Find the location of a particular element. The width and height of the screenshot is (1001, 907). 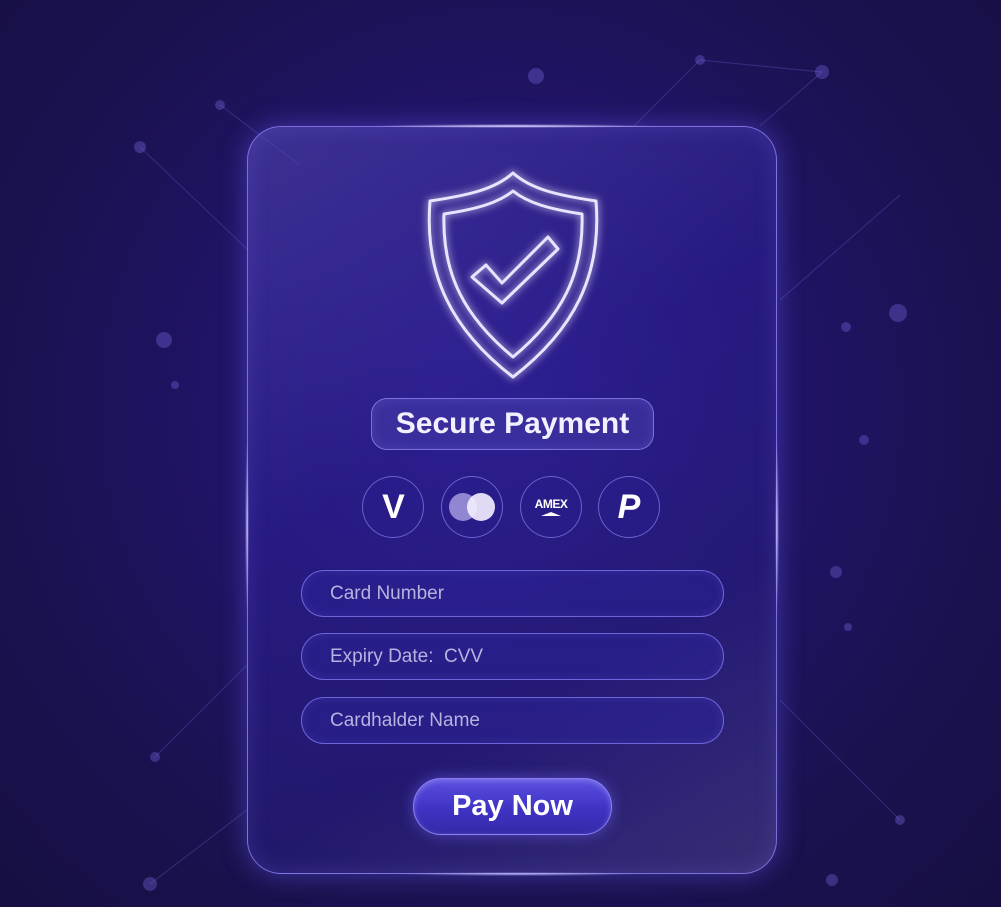

paypal-icon: P is located at coordinates (629, 506).